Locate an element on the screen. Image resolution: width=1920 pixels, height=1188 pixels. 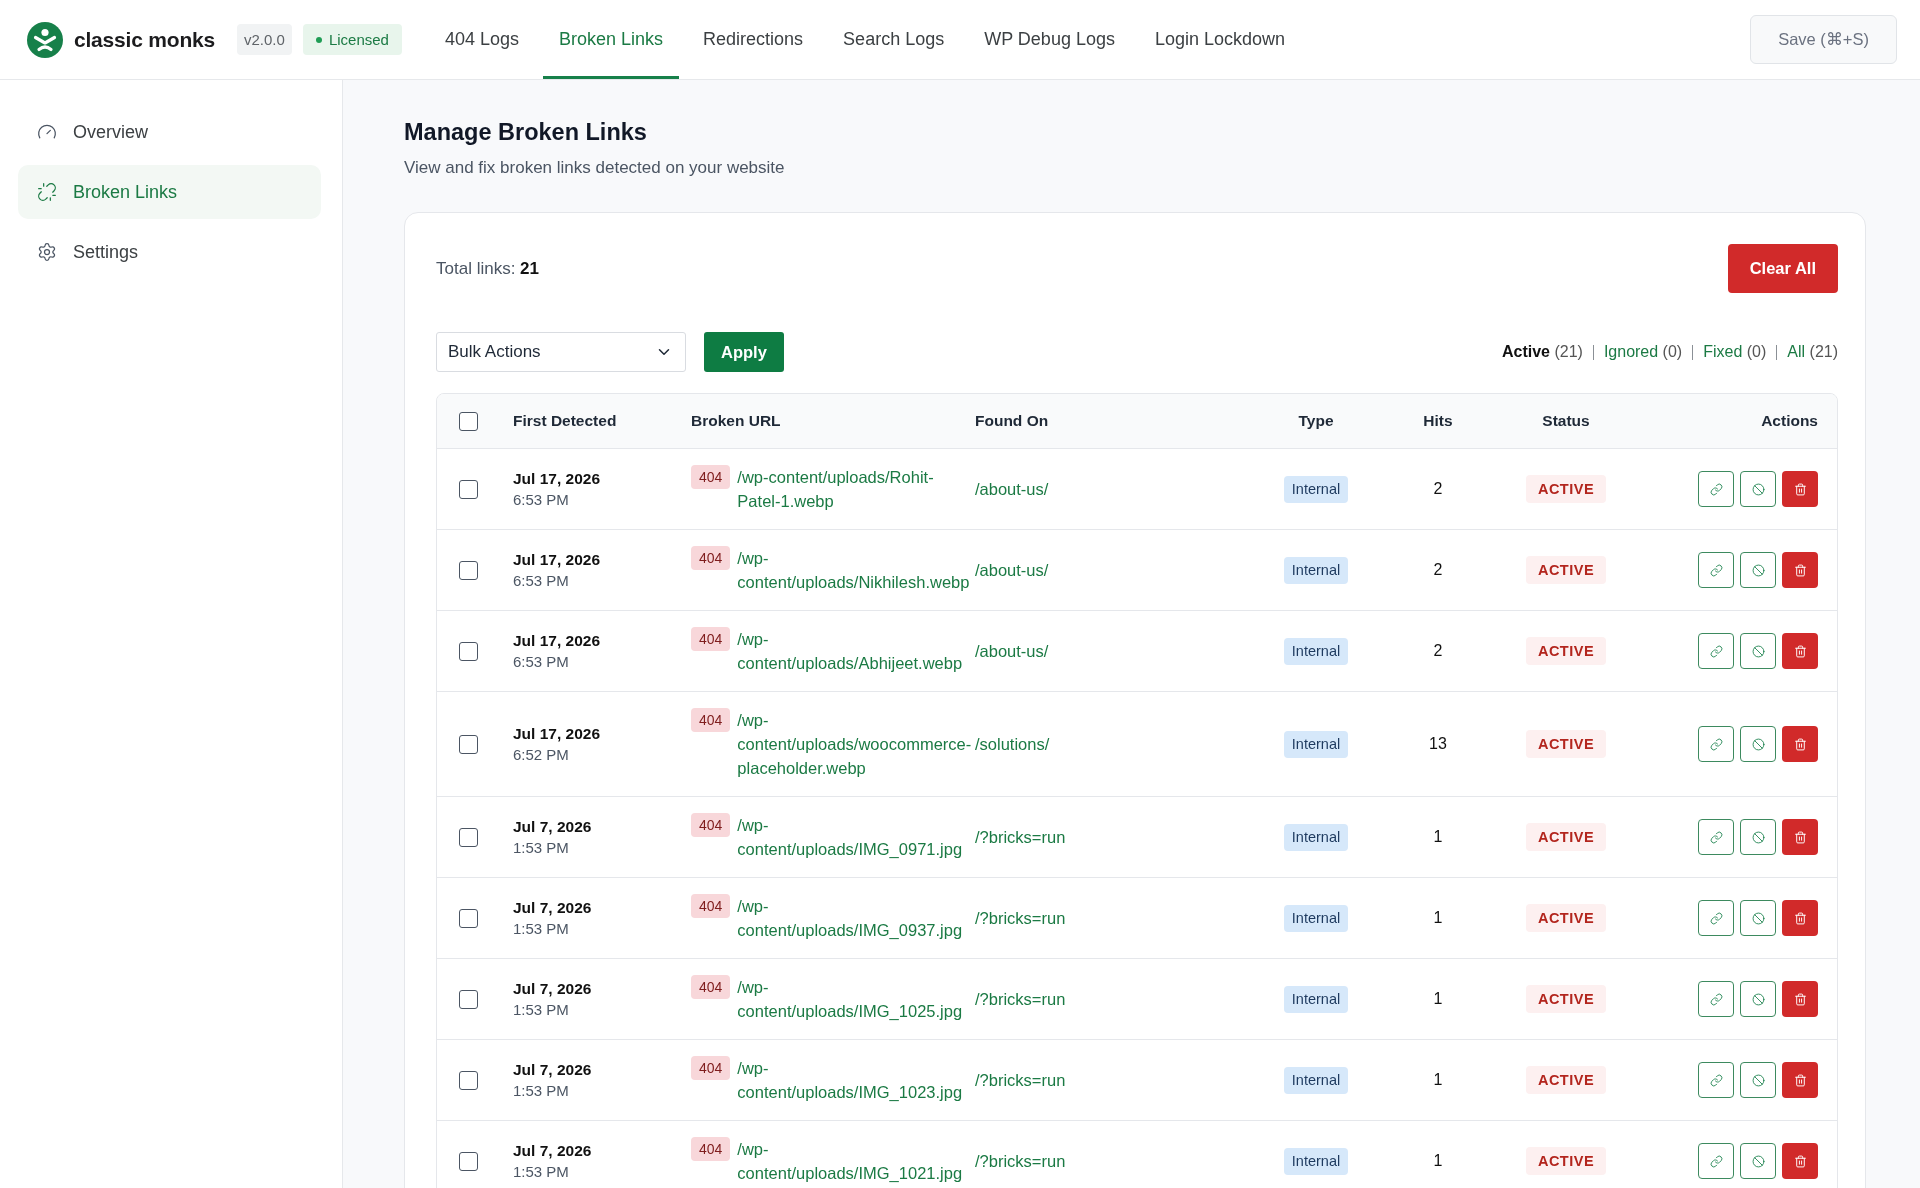
sidebar-item: Overview is located at coordinates (169, 132).